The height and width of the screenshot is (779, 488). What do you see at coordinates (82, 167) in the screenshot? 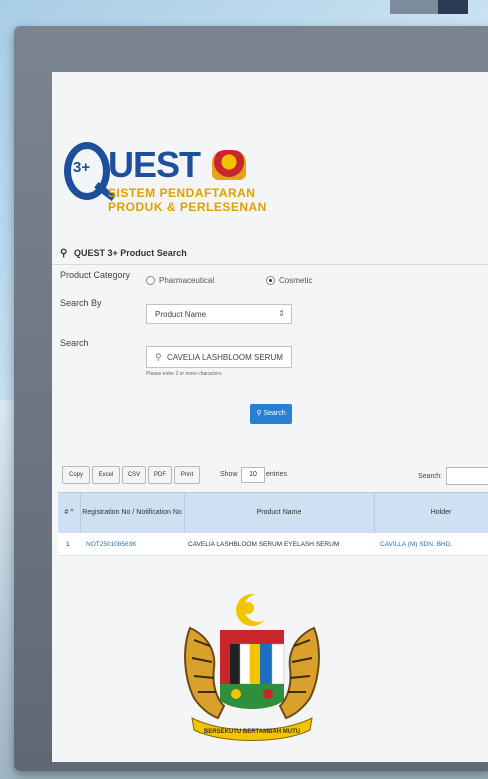
I see `quest-version: 3+` at bounding box center [82, 167].